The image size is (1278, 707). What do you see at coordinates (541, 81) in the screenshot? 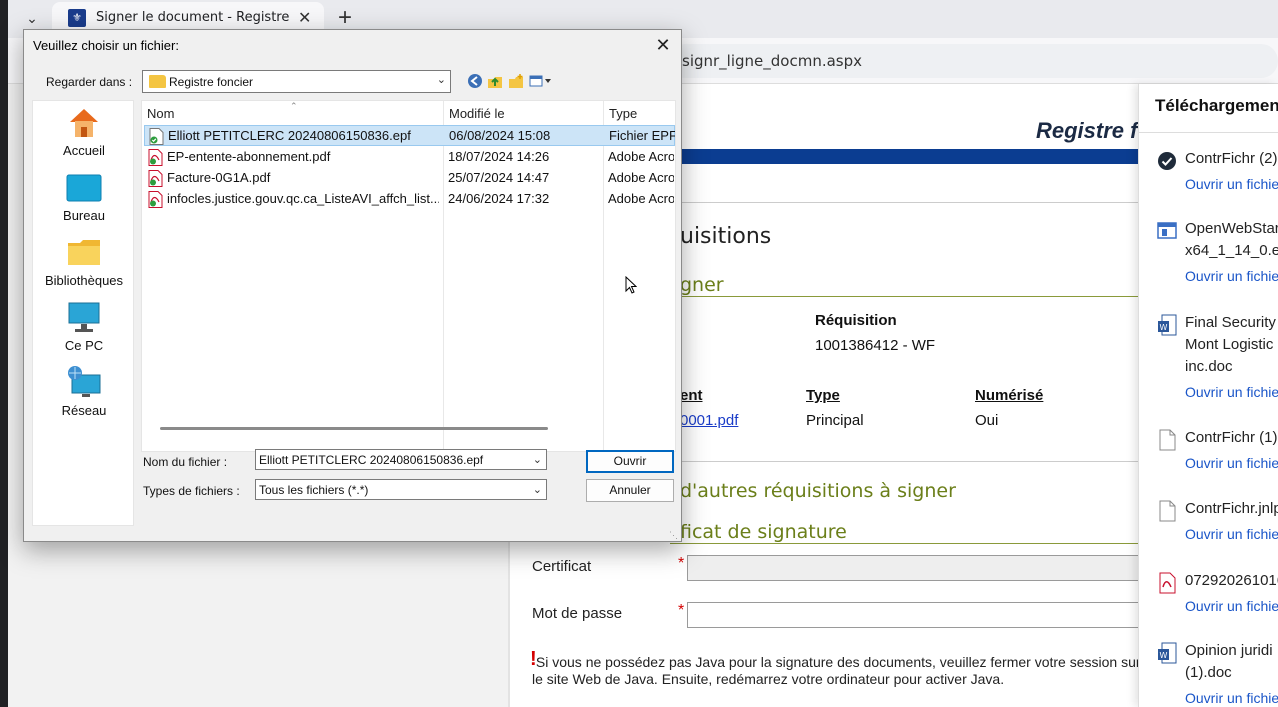
I see `view-menu-icon` at bounding box center [541, 81].